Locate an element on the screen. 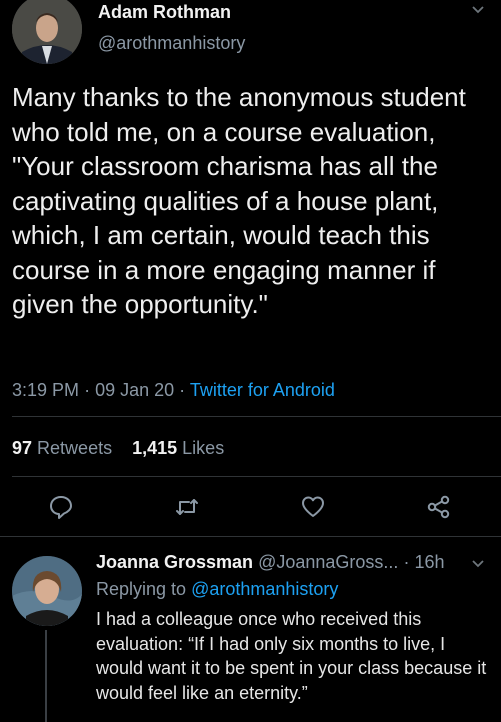  tweet-stats: 97 Retweets 1,415 Likes is located at coordinates (118, 448).